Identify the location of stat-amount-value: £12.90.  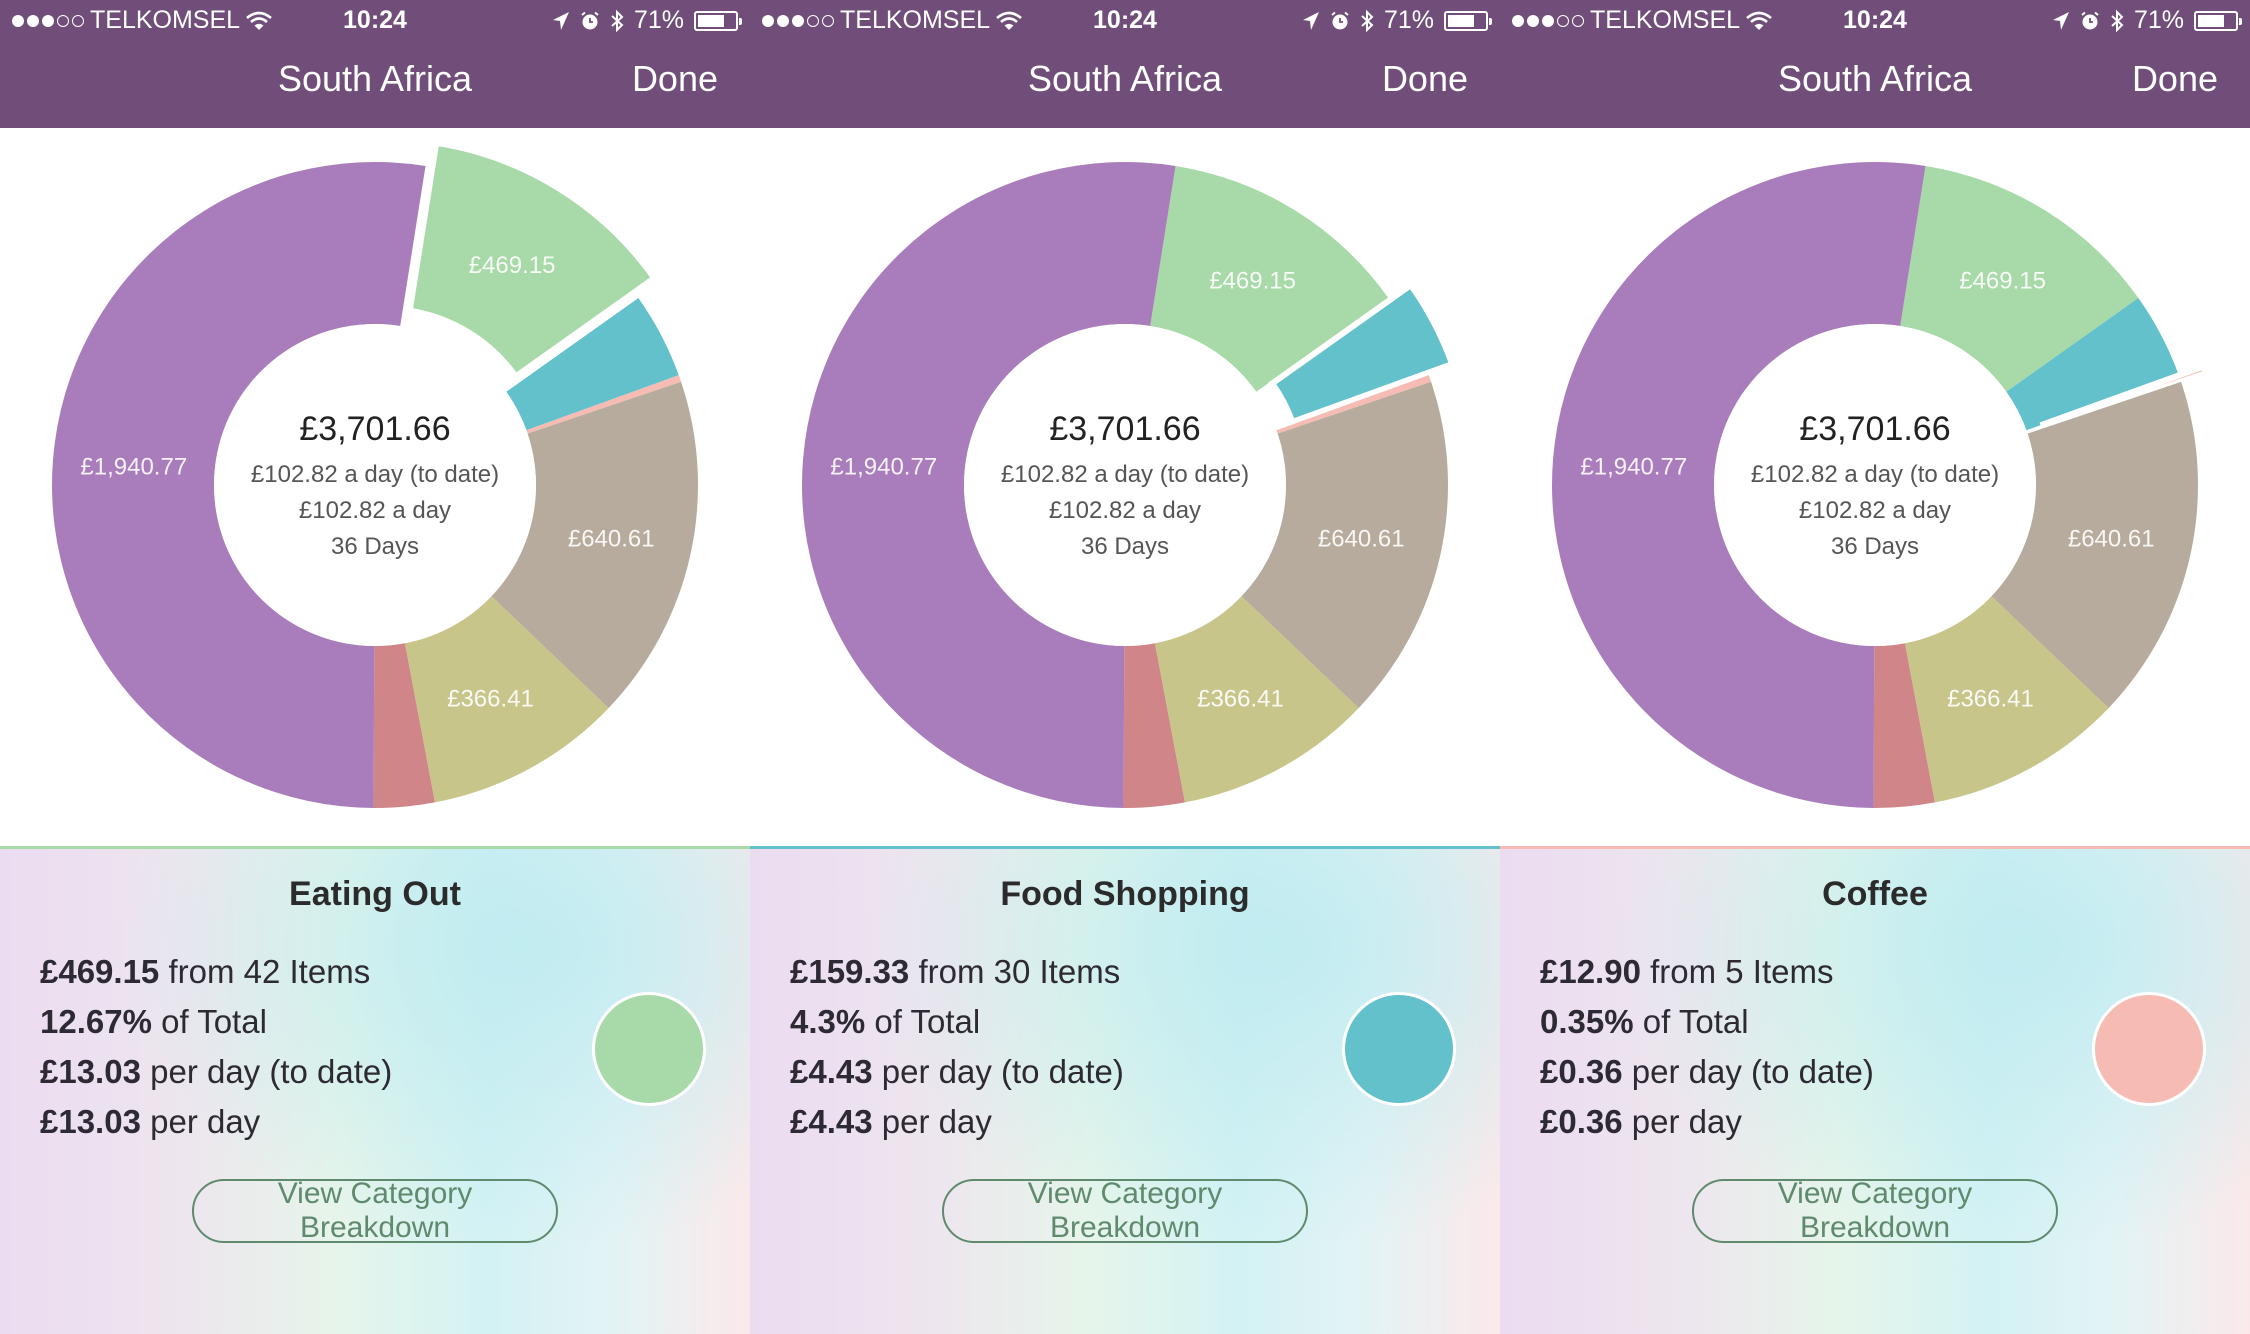
(1590, 971).